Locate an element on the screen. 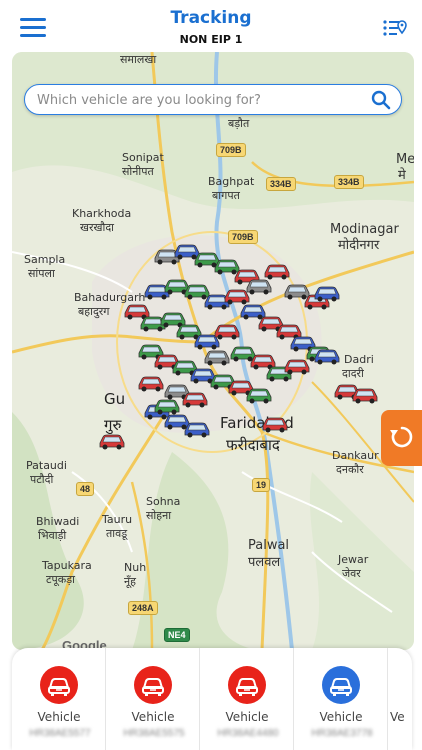  vehicle-plate: HR38AE5577 is located at coordinates (60, 733).